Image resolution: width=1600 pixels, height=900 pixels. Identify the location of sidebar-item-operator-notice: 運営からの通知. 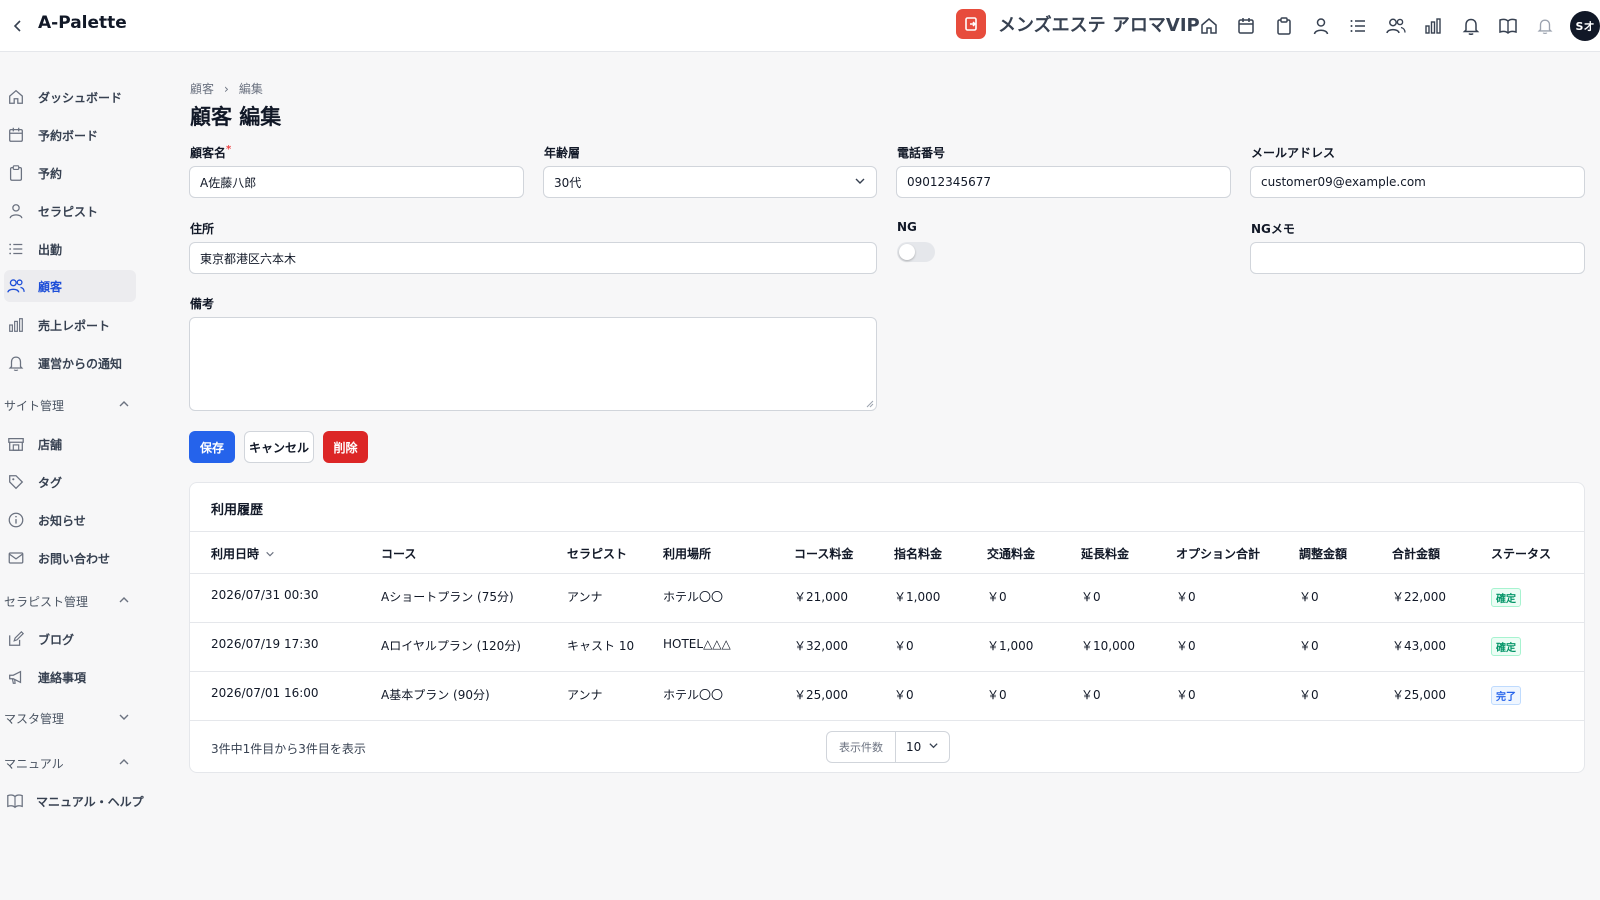
(70, 363).